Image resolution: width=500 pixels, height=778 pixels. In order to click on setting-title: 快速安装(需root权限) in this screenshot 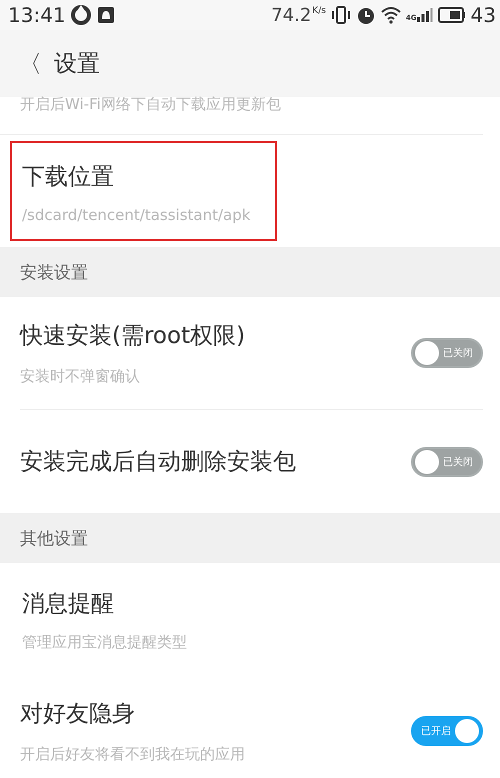, I will do `click(133, 336)`.